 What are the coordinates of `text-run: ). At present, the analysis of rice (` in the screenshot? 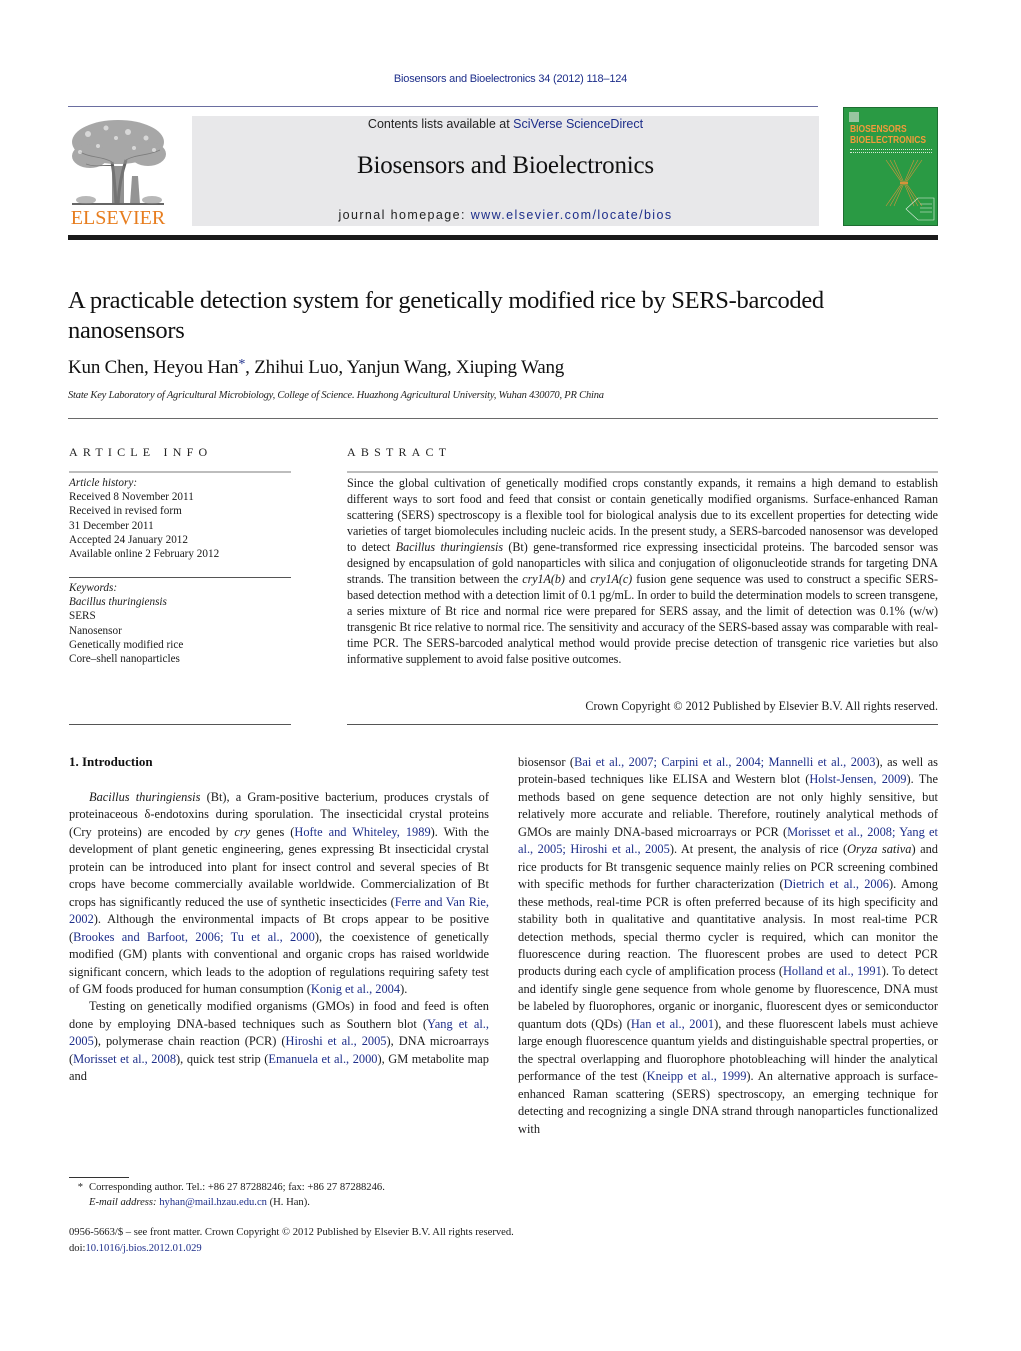 It's located at (758, 849).